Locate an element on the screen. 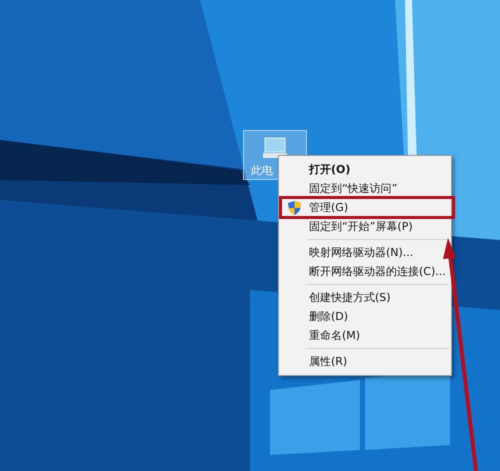 The height and width of the screenshot is (471, 500). menu-item: 属性(R) is located at coordinates (313, 361).